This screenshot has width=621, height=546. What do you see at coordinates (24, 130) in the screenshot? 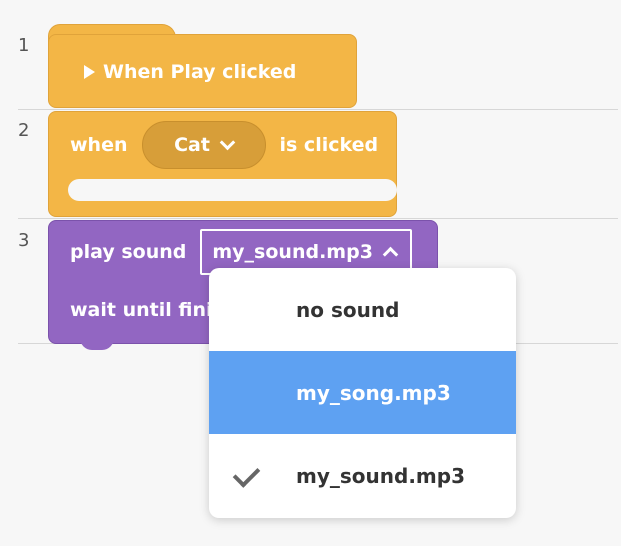
I see `line-number-2: 2` at bounding box center [24, 130].